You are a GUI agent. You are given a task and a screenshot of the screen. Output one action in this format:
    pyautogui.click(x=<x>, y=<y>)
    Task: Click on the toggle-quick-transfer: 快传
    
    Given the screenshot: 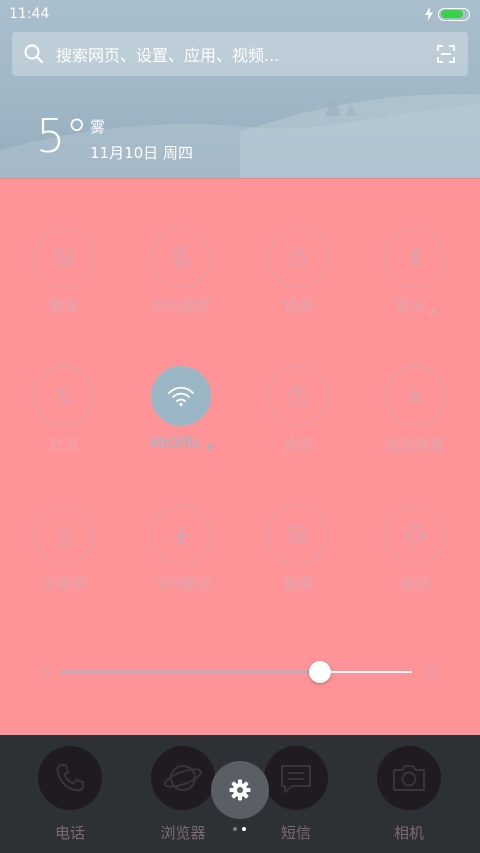 What is the action you would take?
    pyautogui.click(x=298, y=416)
    